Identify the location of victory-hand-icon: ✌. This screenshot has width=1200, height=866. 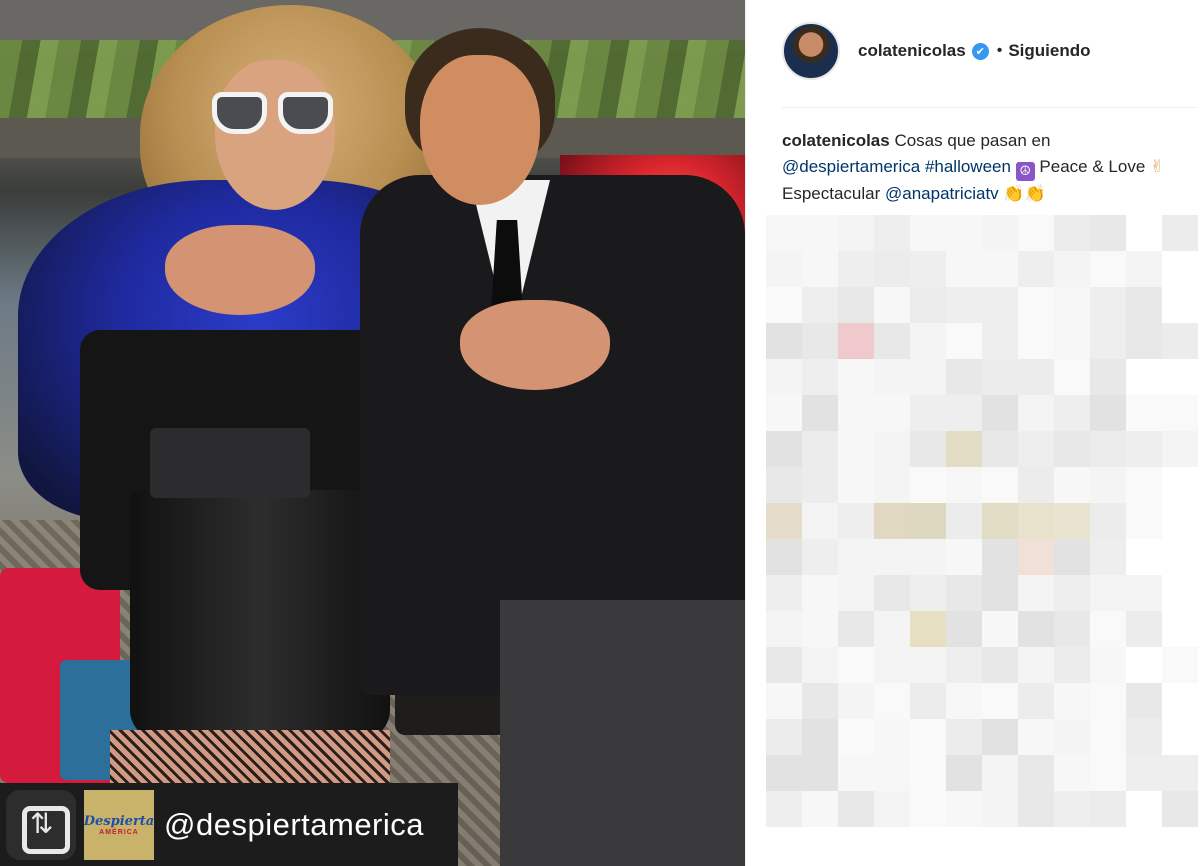
(1157, 167).